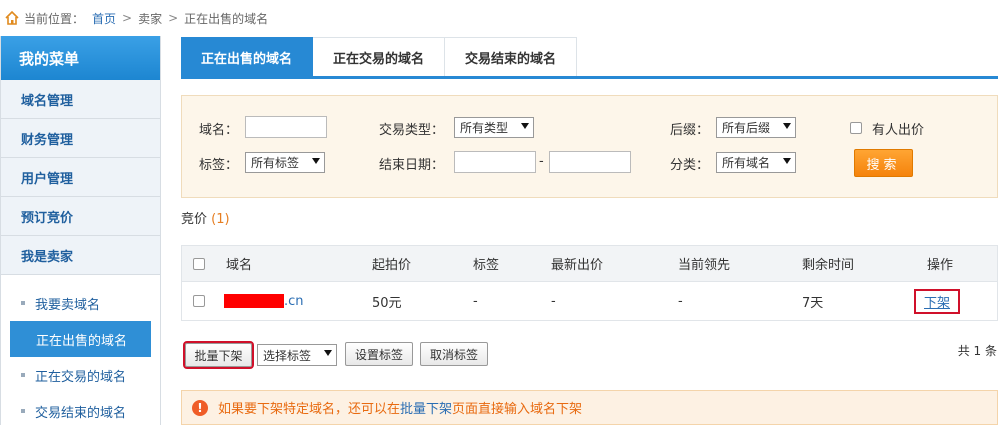 This screenshot has width=1001, height=425. What do you see at coordinates (80, 138) in the screenshot?
I see `sidebar-item-finance-management: 财务管理` at bounding box center [80, 138].